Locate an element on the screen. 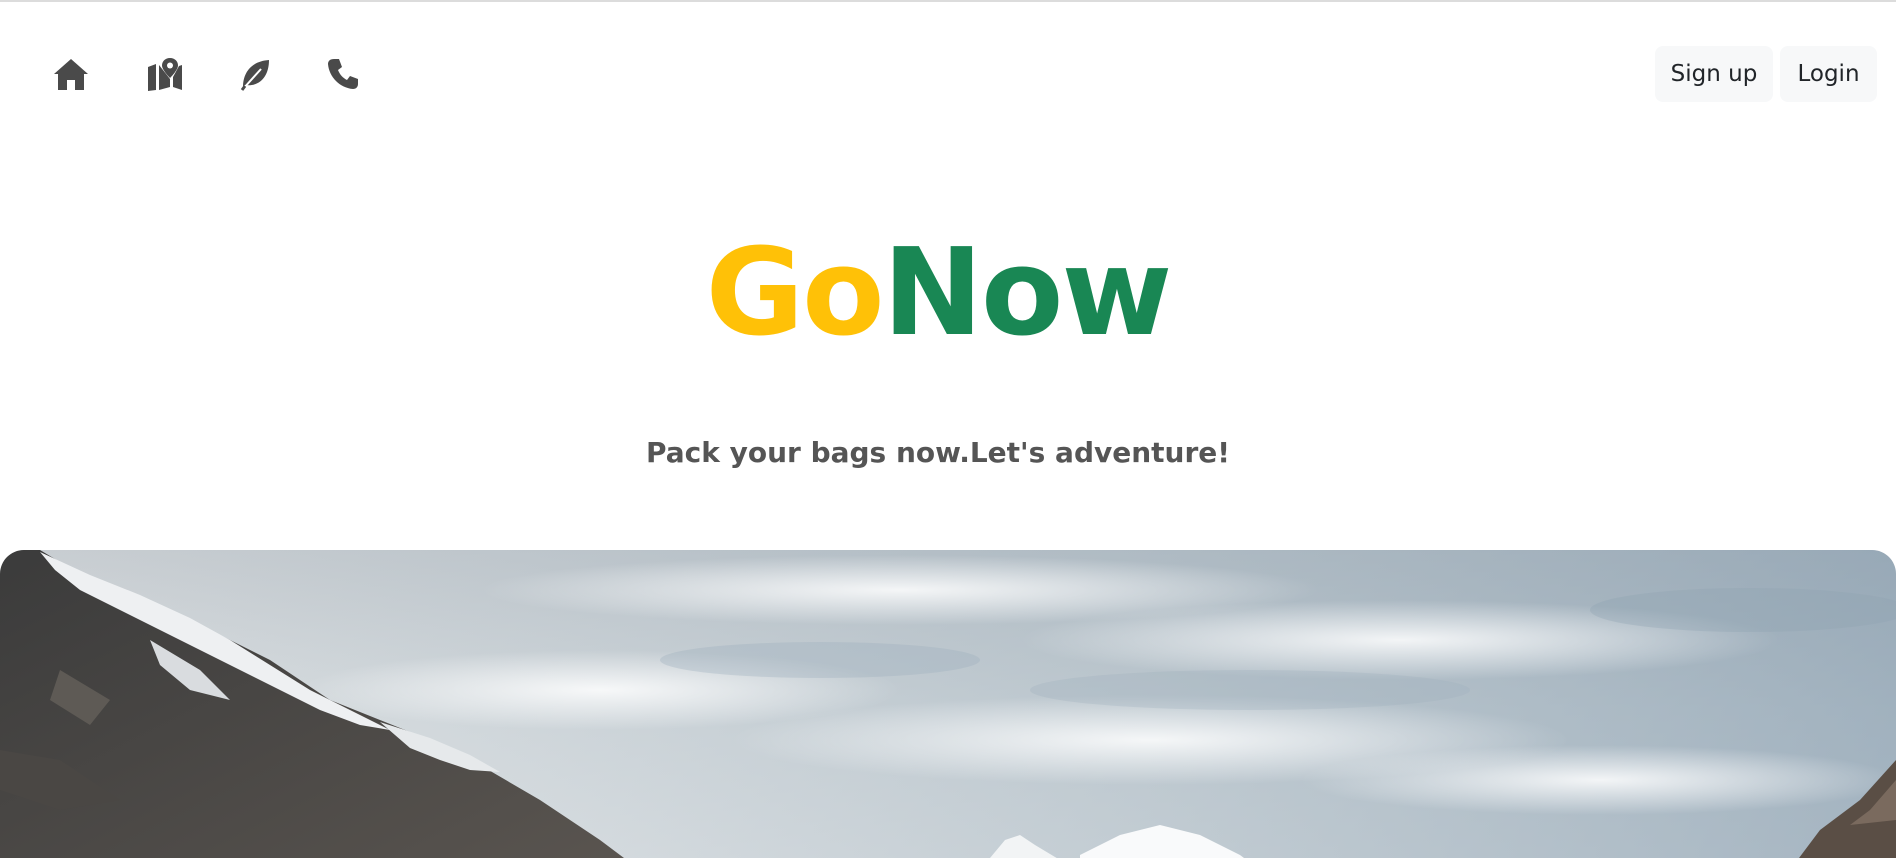  brand-title-now: Now is located at coordinates (1027, 293).